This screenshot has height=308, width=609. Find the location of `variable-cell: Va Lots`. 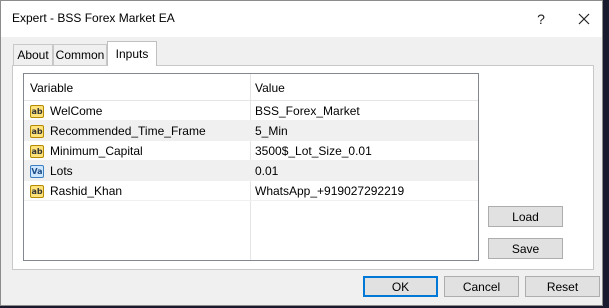

variable-cell: Va Lots is located at coordinates (140, 171).